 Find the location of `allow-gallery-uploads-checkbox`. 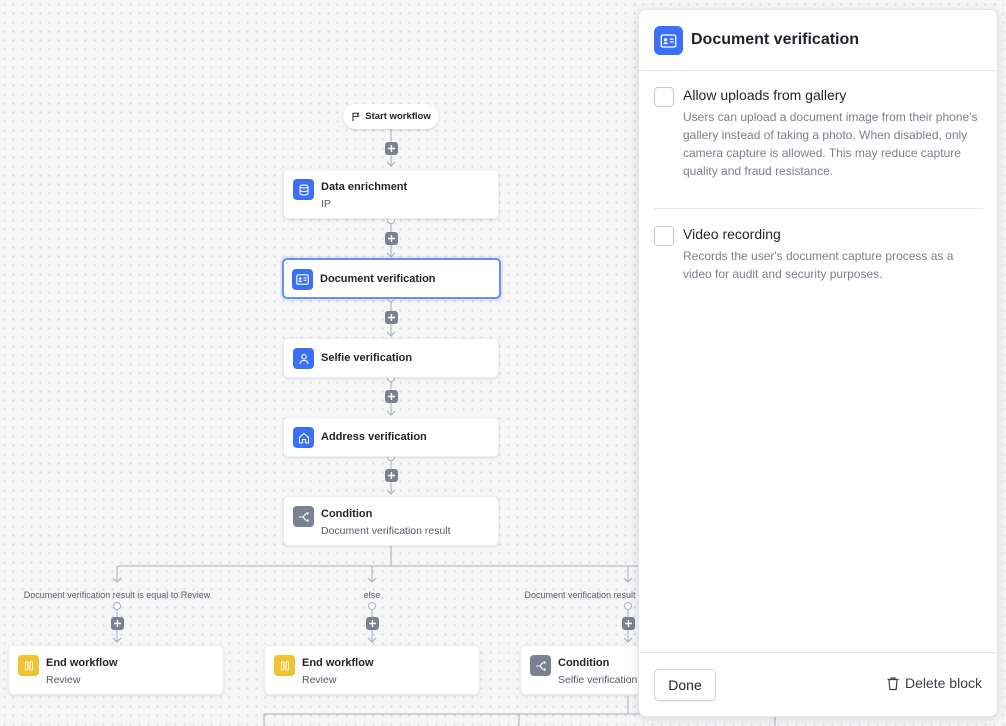

allow-gallery-uploads-checkbox is located at coordinates (664, 97).